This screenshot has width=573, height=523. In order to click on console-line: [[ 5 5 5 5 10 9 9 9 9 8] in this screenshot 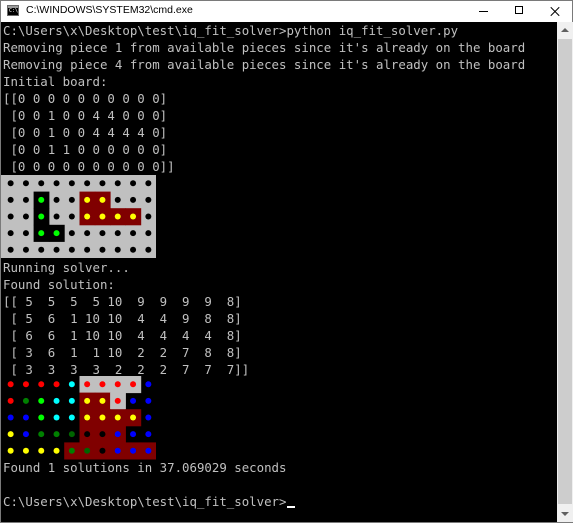, I will do `click(122, 301)`.